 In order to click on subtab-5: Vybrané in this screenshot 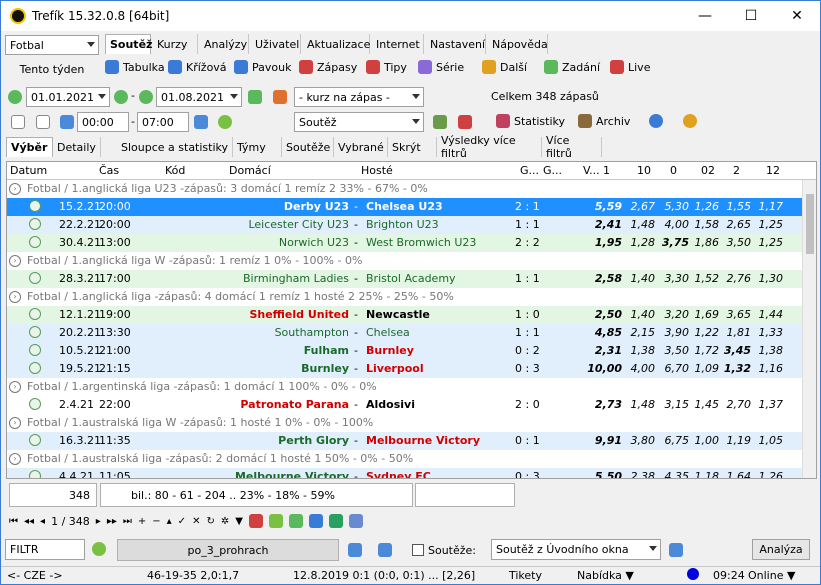, I will do `click(361, 147)`.